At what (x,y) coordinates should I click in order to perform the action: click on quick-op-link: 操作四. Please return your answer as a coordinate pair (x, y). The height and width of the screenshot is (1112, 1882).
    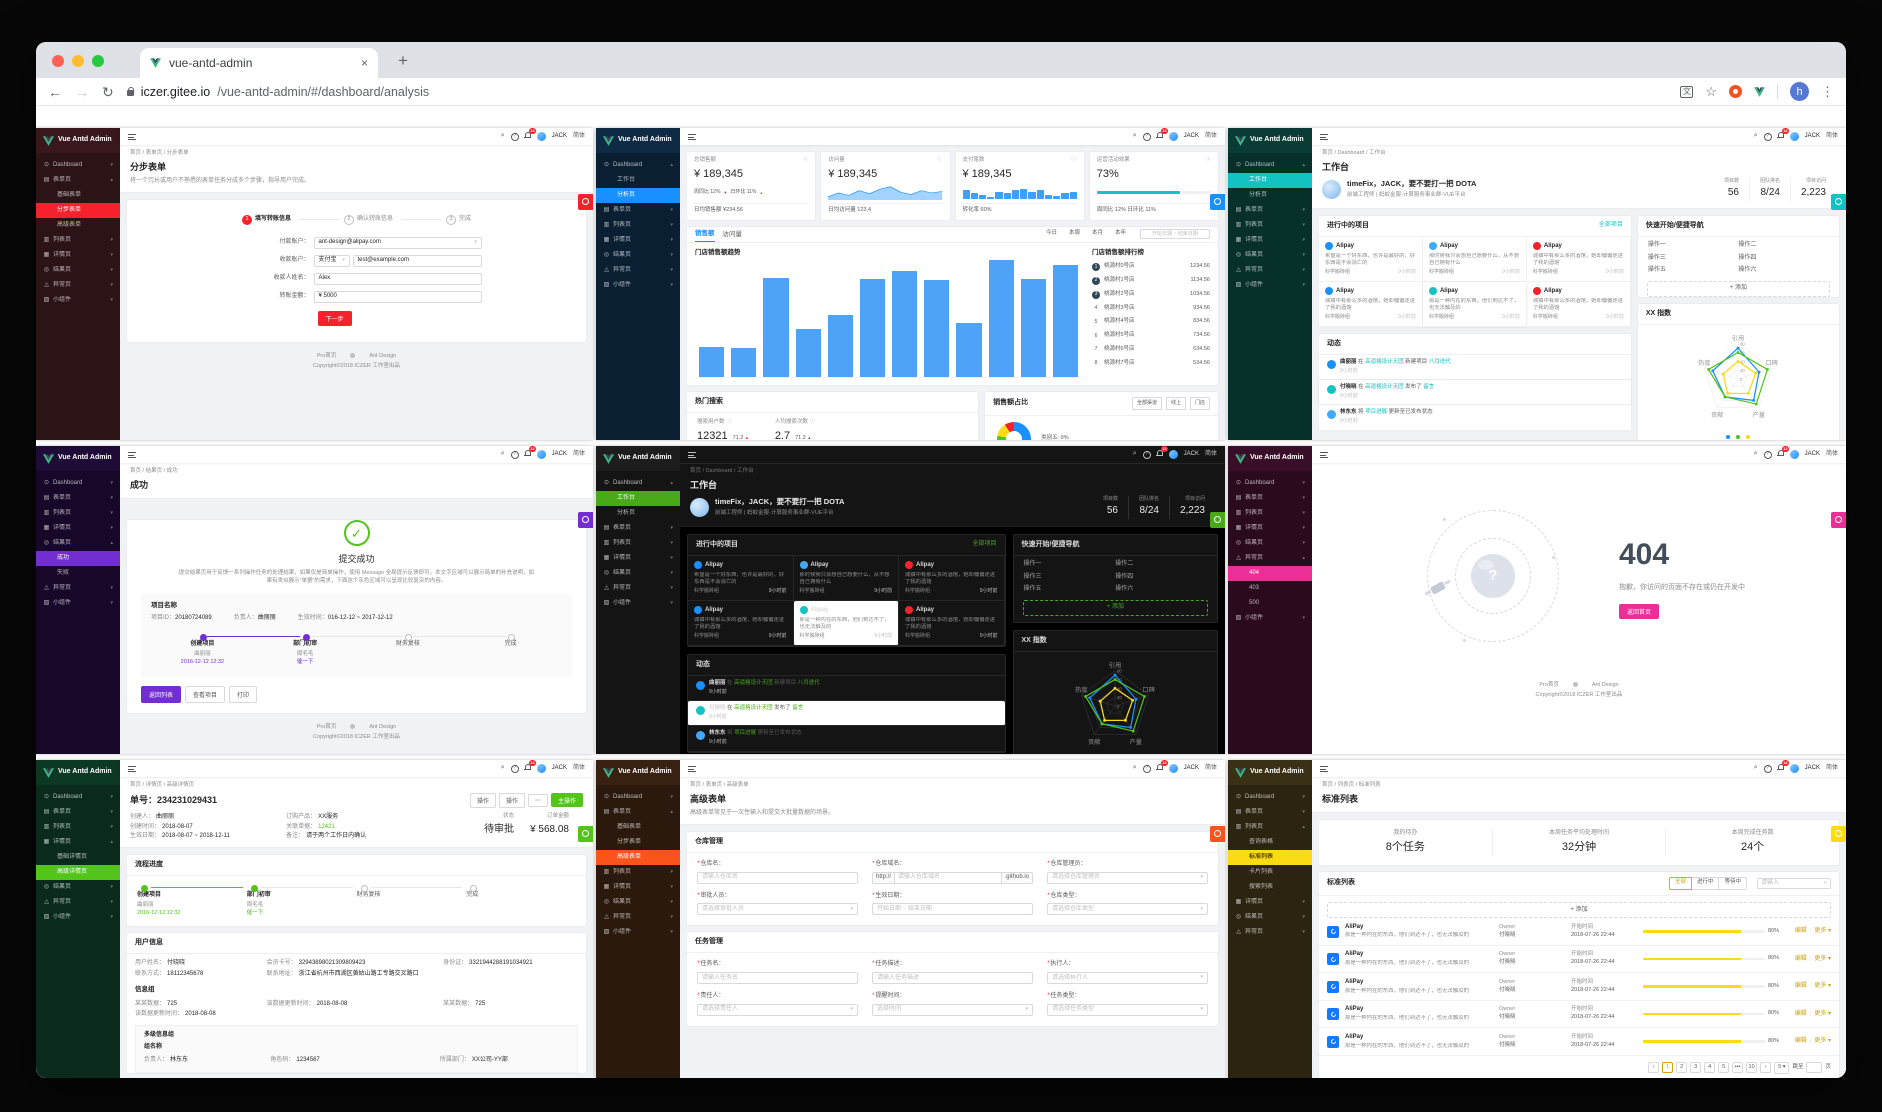
    Looking at the image, I should click on (1783, 258).